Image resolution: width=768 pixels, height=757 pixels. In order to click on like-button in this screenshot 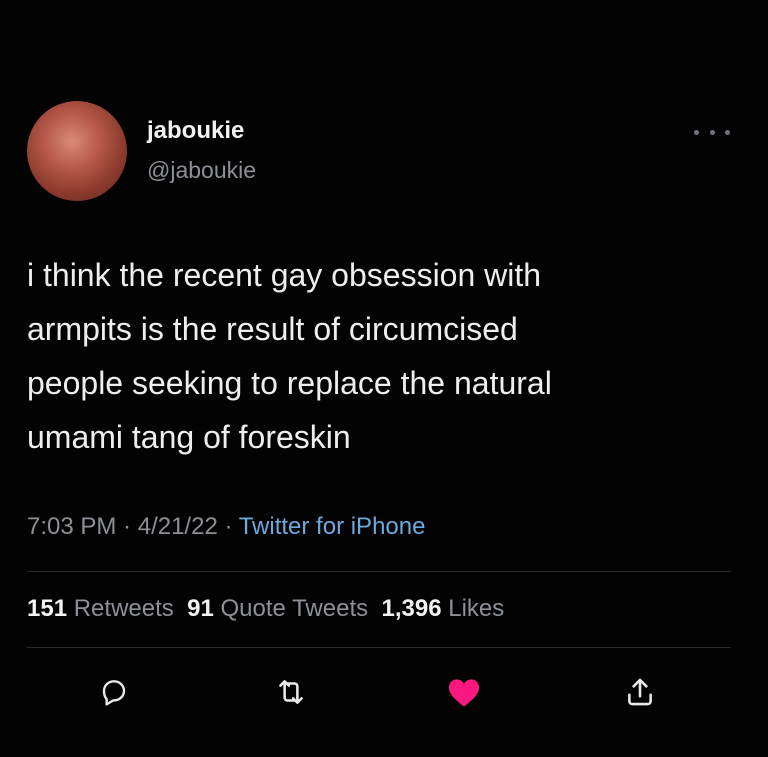, I will do `click(464, 692)`.